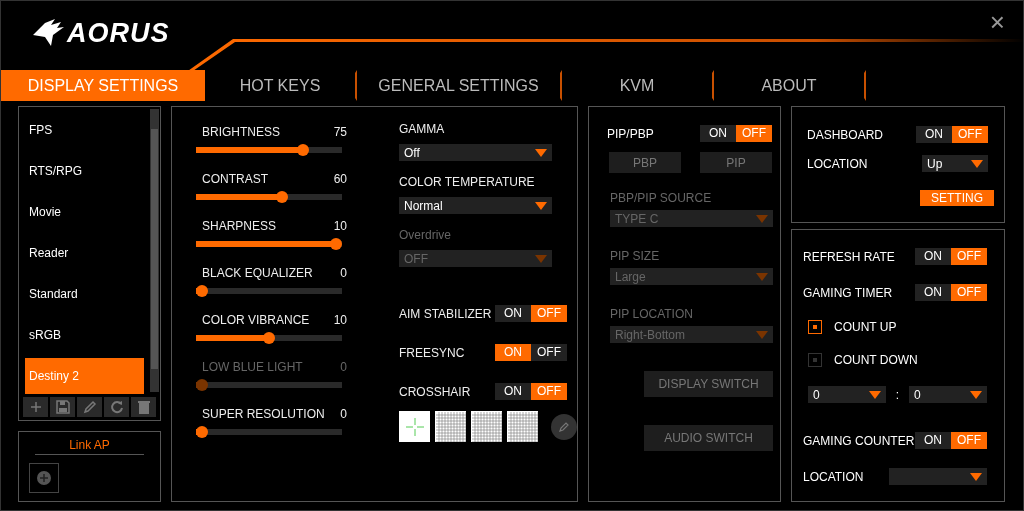 The image size is (1024, 511). Describe the element at coordinates (708, 384) in the screenshot. I see `switch-button: DISPLAY SWITCH` at that location.